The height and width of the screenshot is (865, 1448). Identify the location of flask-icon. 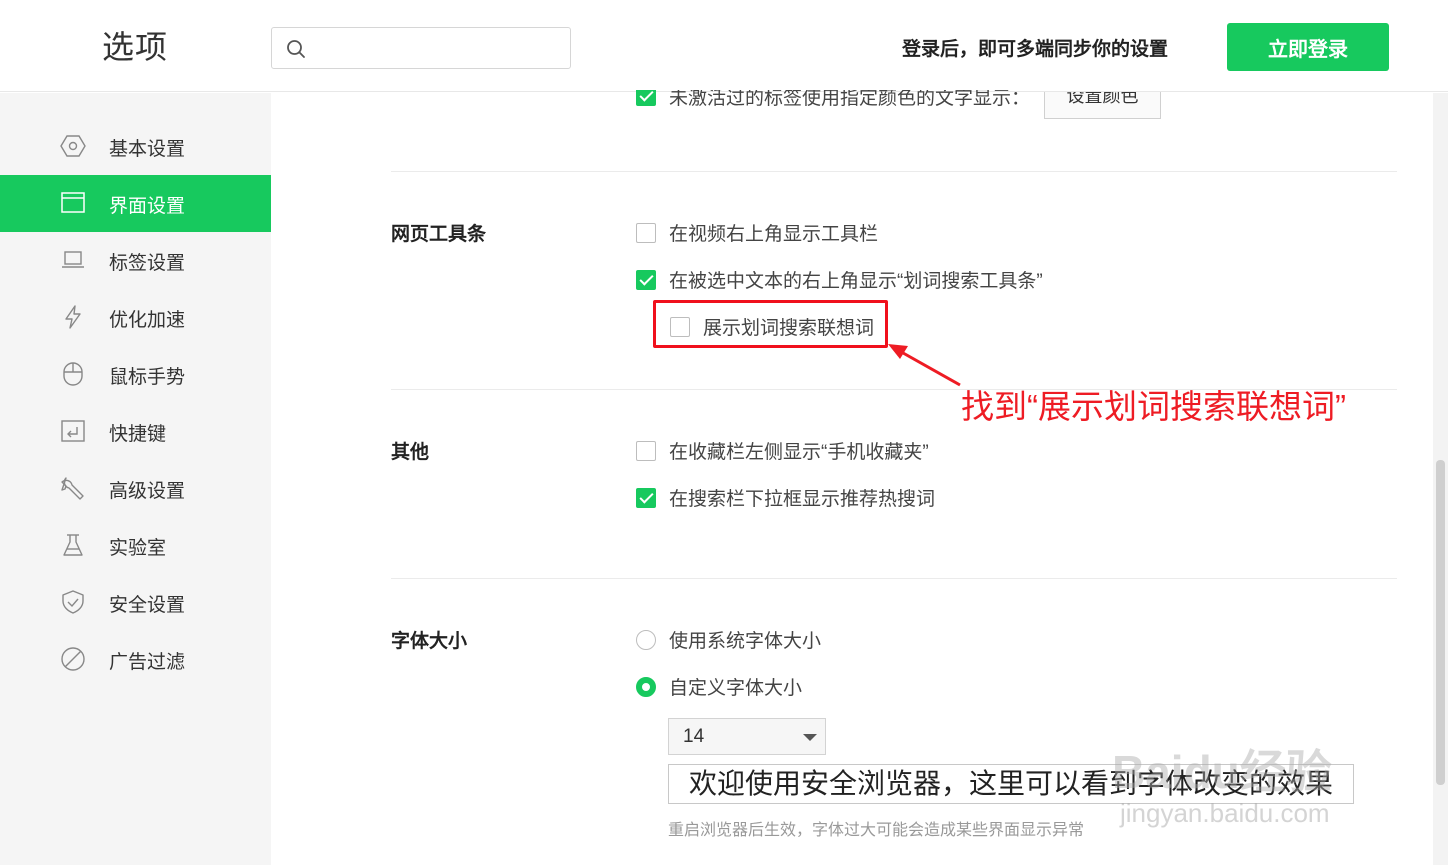
(73, 545).